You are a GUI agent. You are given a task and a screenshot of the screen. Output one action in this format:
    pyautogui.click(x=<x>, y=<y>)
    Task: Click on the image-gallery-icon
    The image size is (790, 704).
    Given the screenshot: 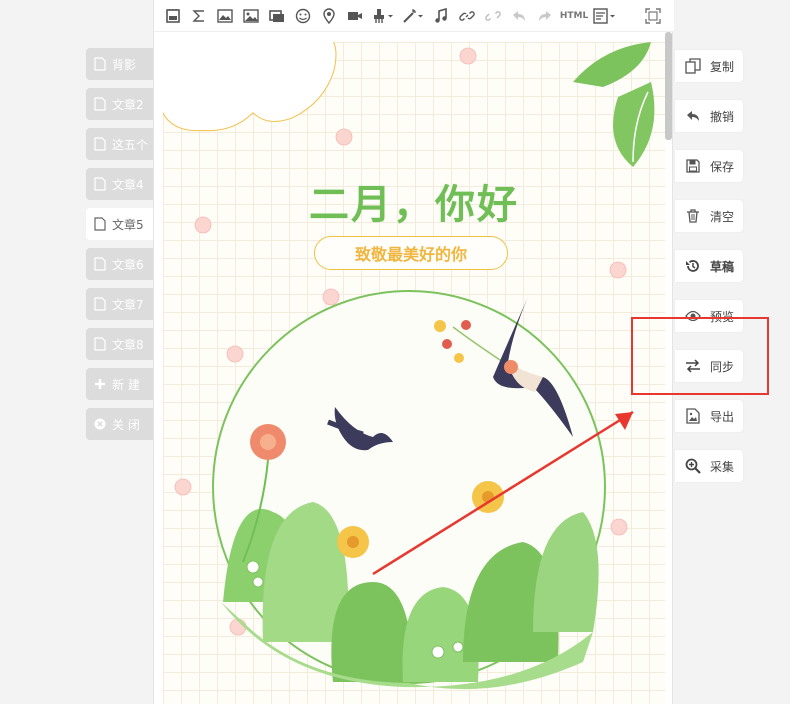 What is the action you would take?
    pyautogui.click(x=251, y=16)
    